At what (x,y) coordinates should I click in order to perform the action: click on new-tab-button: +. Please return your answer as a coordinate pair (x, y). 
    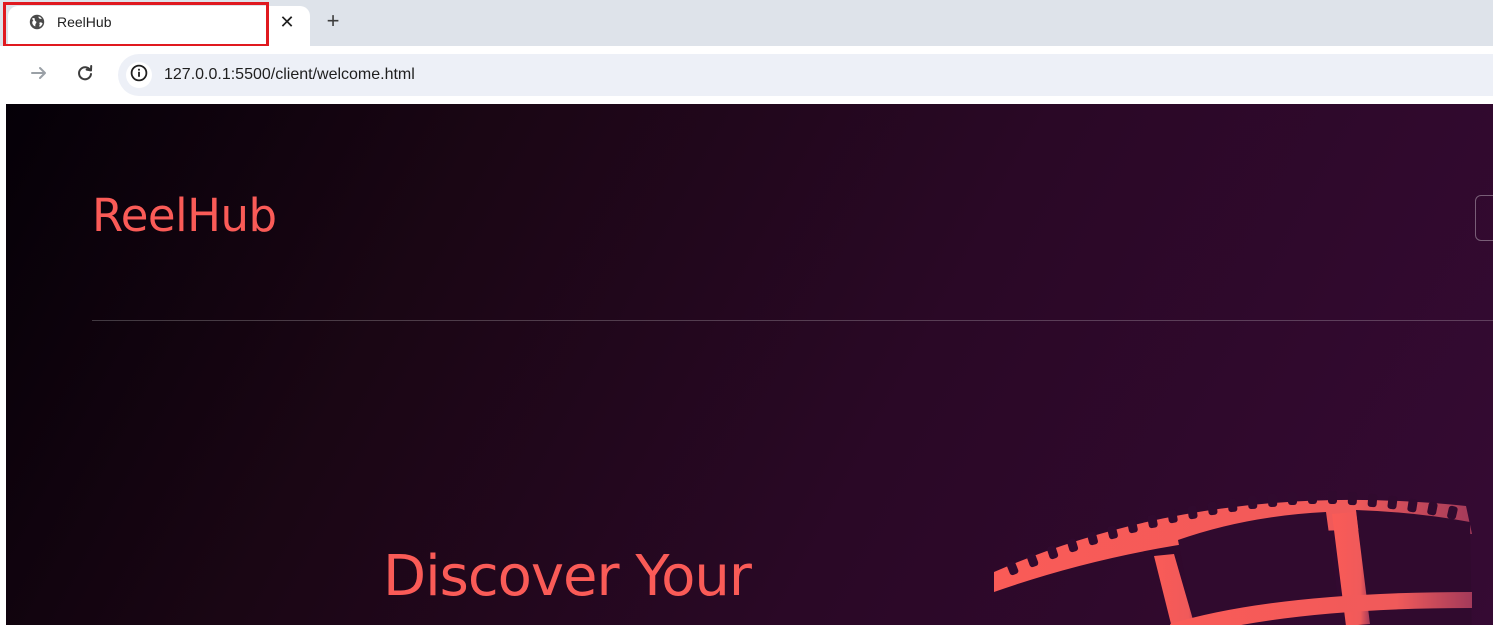
    Looking at the image, I should click on (333, 21).